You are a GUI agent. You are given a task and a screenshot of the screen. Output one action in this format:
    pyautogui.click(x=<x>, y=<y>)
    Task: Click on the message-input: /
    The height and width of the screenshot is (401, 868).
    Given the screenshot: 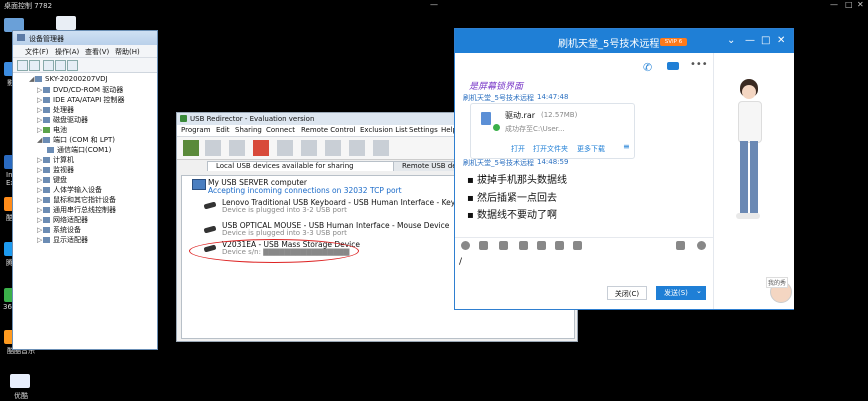 What is the action you would take?
    pyautogui.click(x=460, y=262)
    